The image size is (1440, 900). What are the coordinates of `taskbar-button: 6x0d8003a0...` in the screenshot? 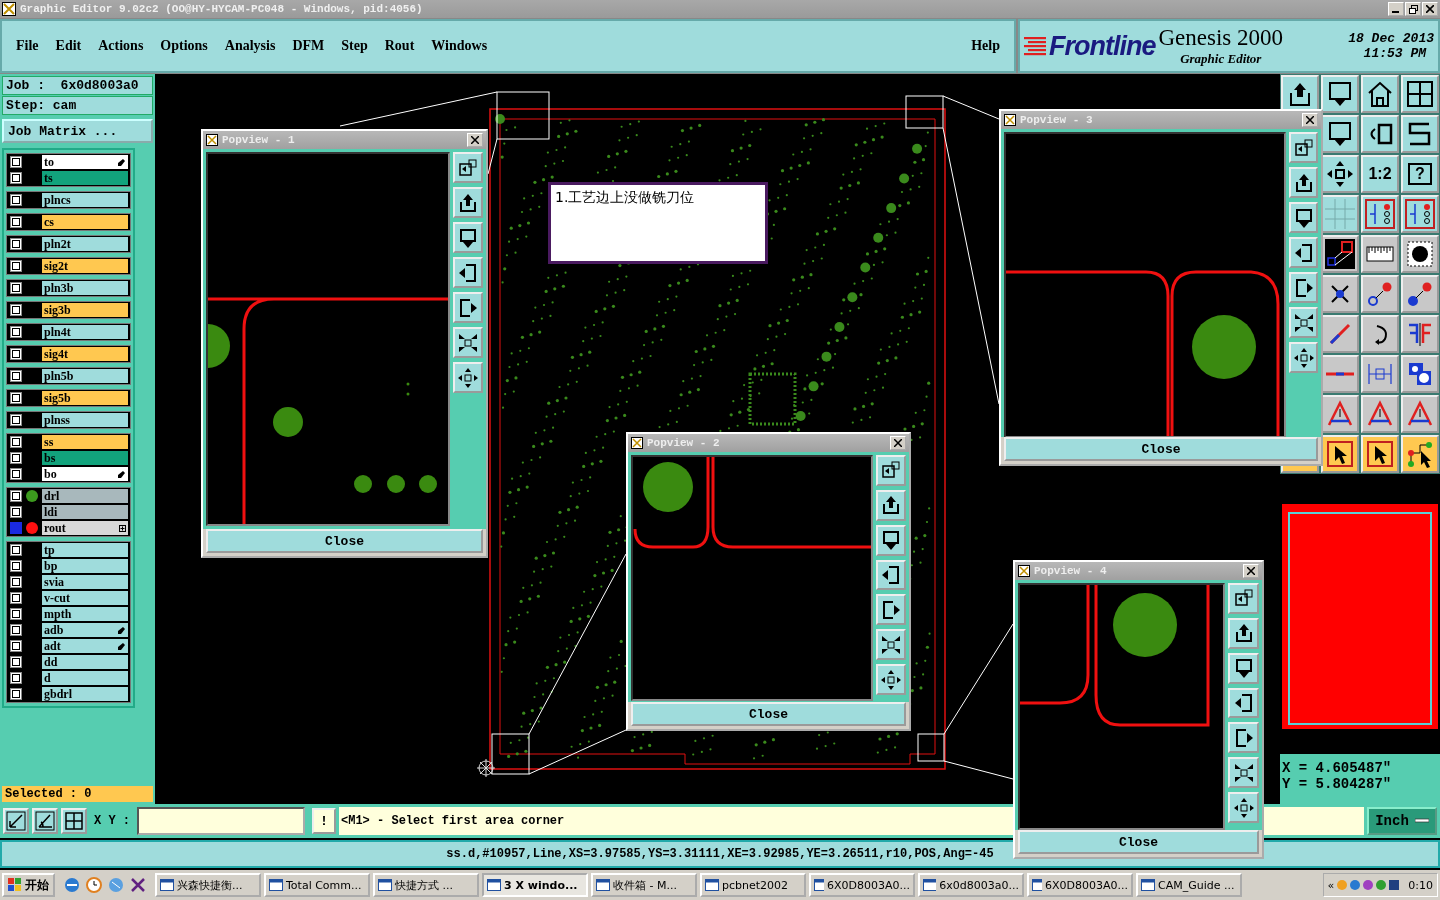 It's located at (971, 885).